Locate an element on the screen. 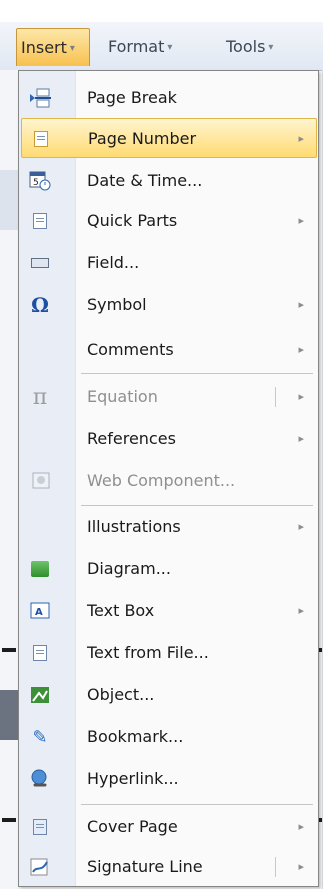 The image size is (323, 889). menu-bar: Insert ▾ Format ▾ Tools ▾ is located at coordinates (161, 46).